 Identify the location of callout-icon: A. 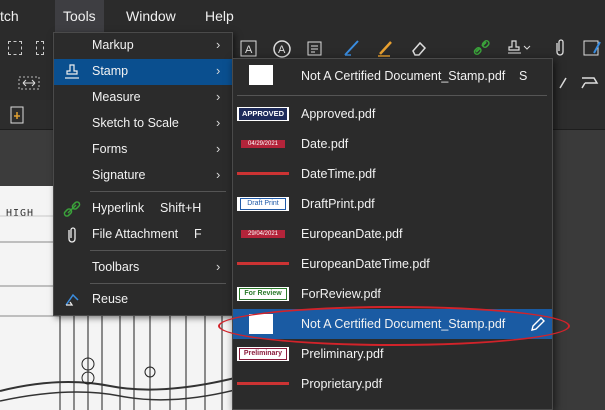
(282, 49).